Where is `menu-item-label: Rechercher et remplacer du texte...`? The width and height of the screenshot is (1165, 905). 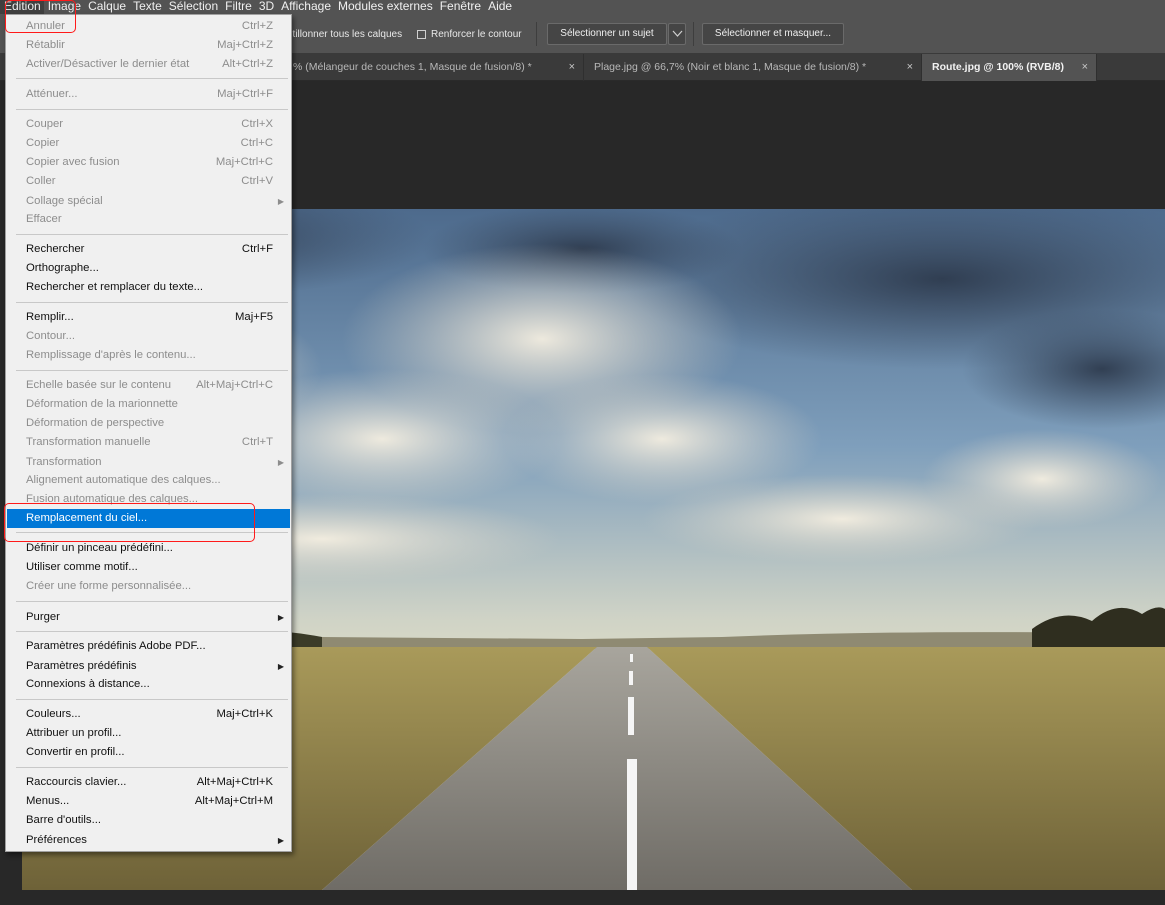 menu-item-label: Rechercher et remplacer du texte... is located at coordinates (115, 287).